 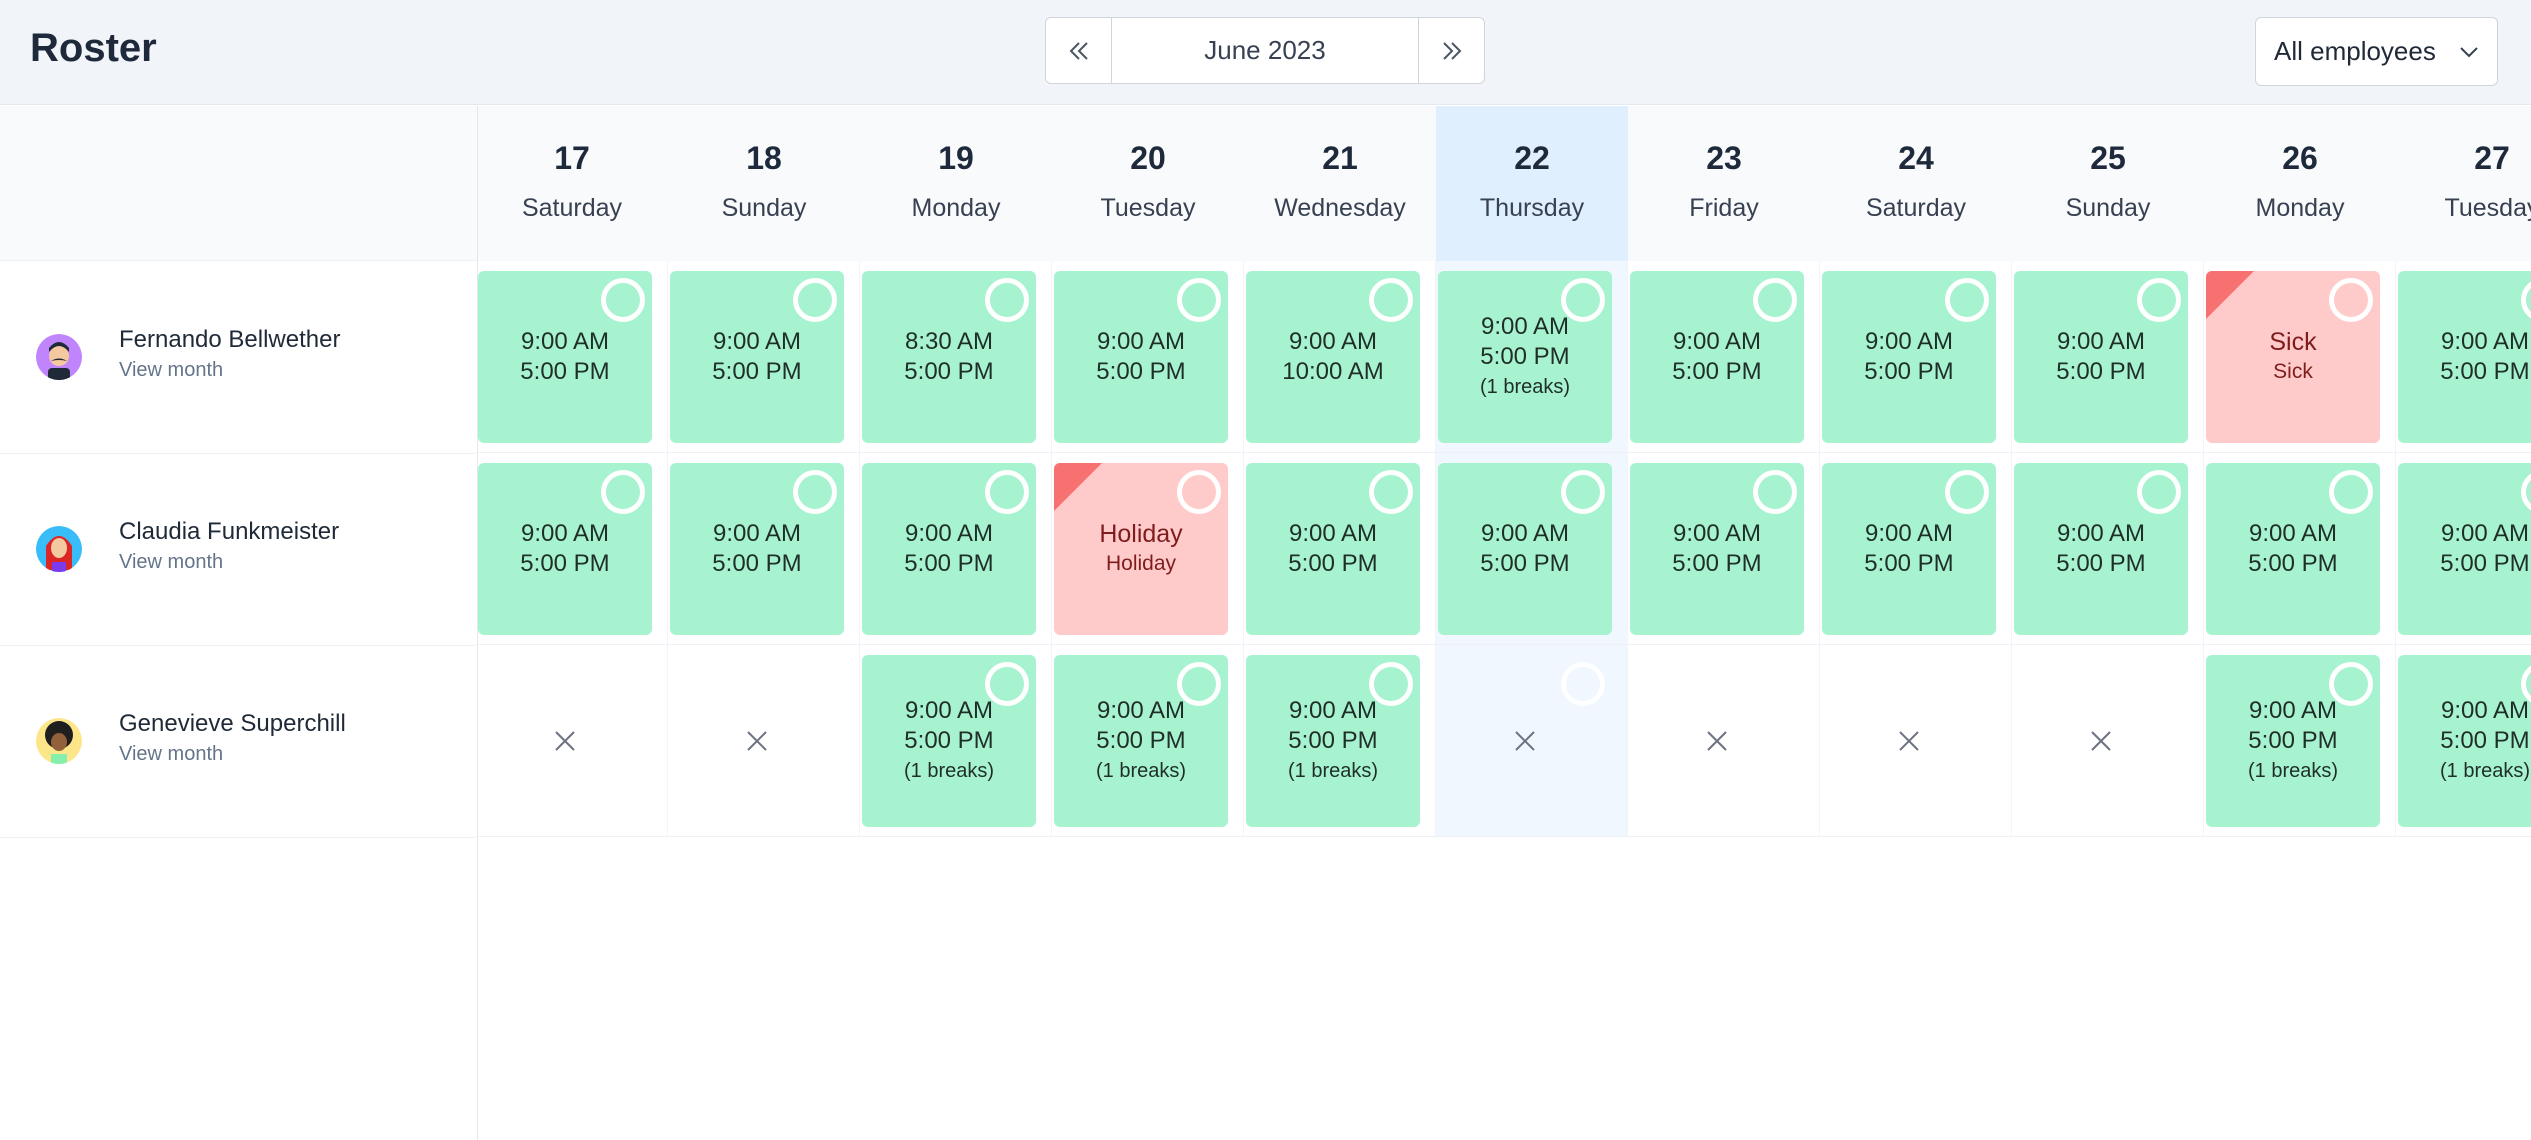 I want to click on day-header: 25 Sunday, so click(x=2108, y=183).